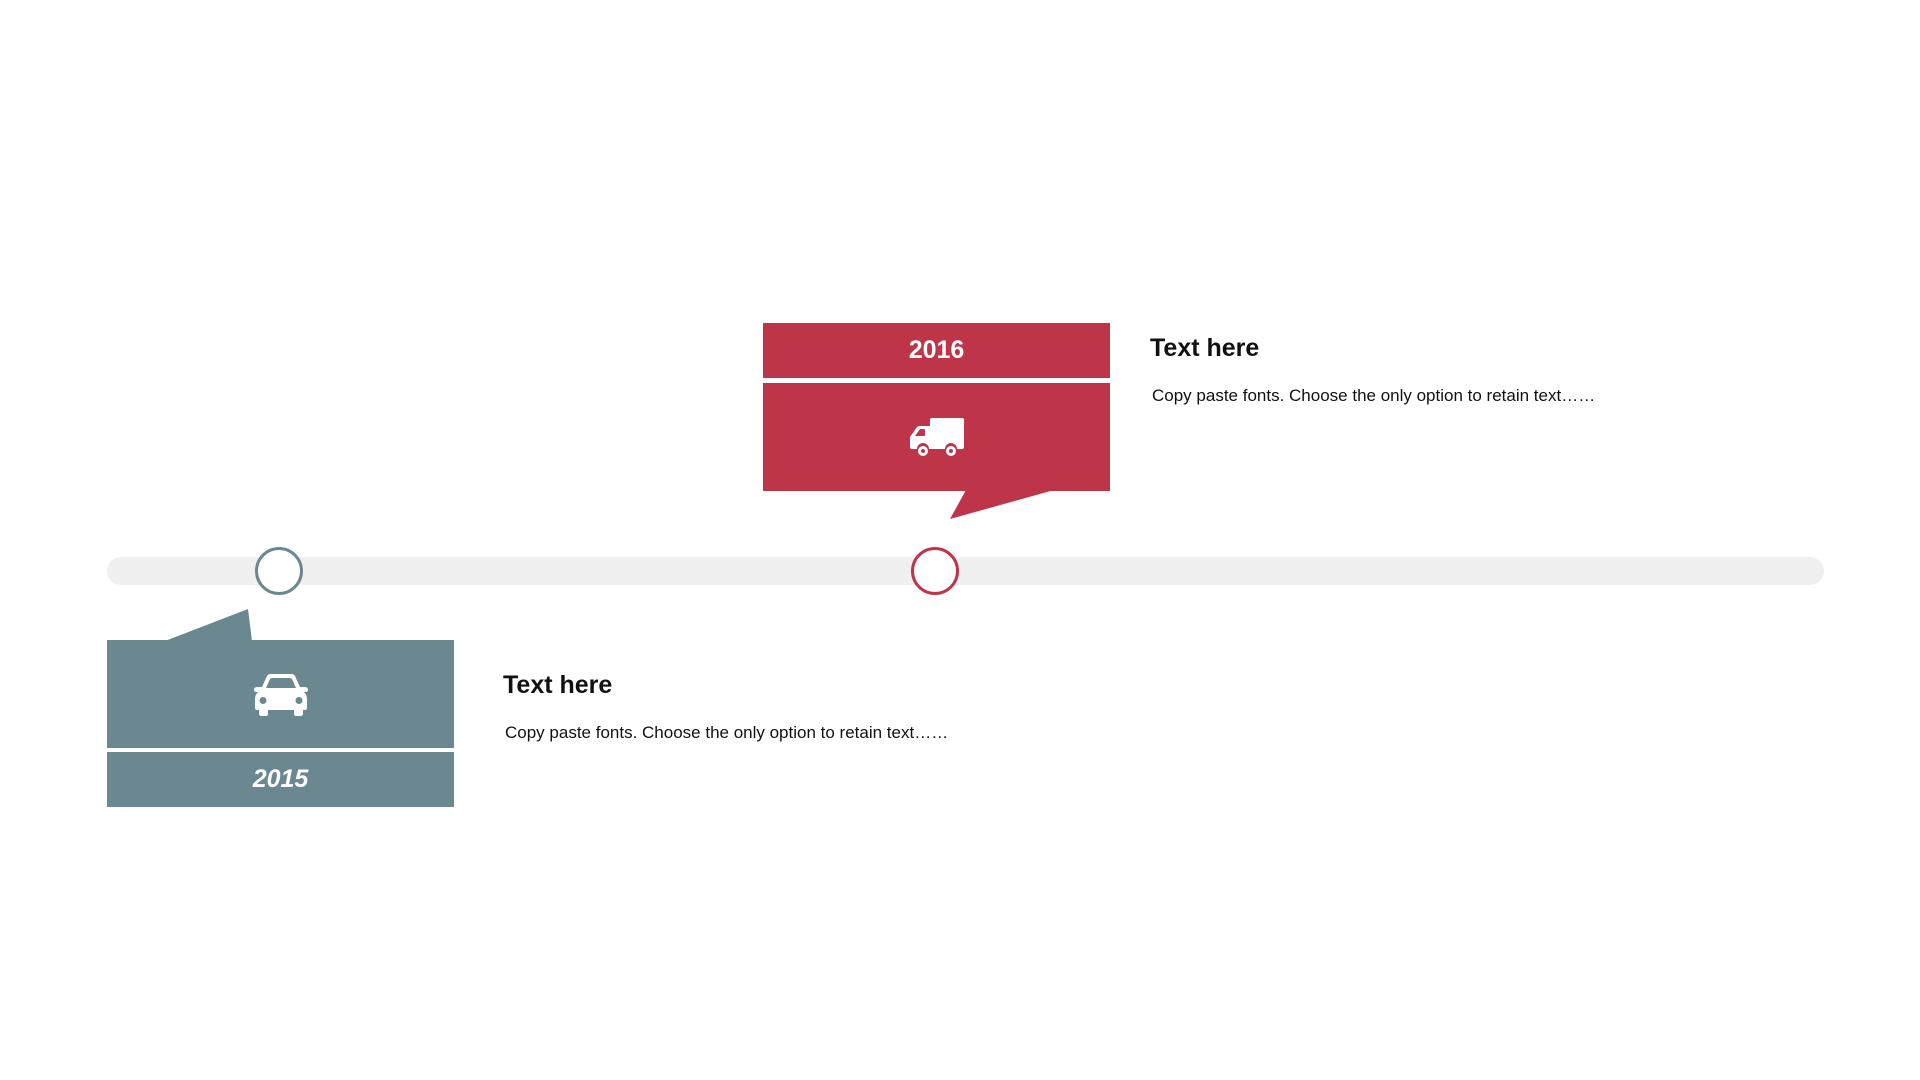 This screenshot has width=1920, height=1080. I want to click on callout-pointers, so click(609, 565).